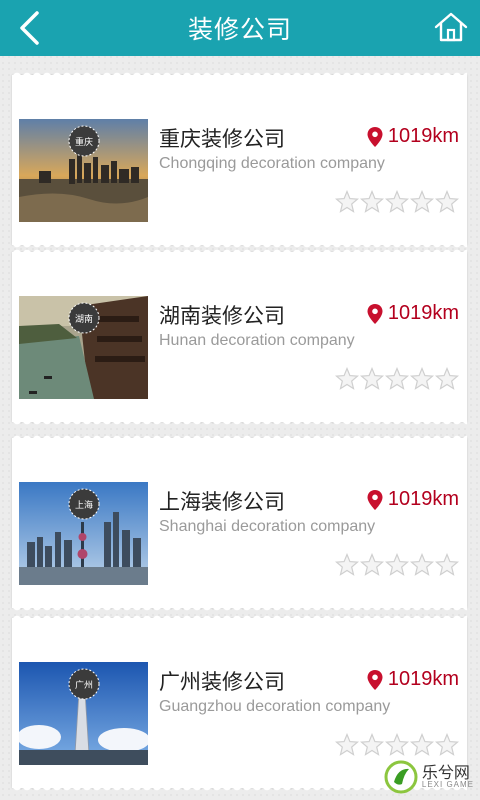 The width and height of the screenshot is (480, 800). What do you see at coordinates (83, 533) in the screenshot?
I see `company-thumbnail: 上海` at bounding box center [83, 533].